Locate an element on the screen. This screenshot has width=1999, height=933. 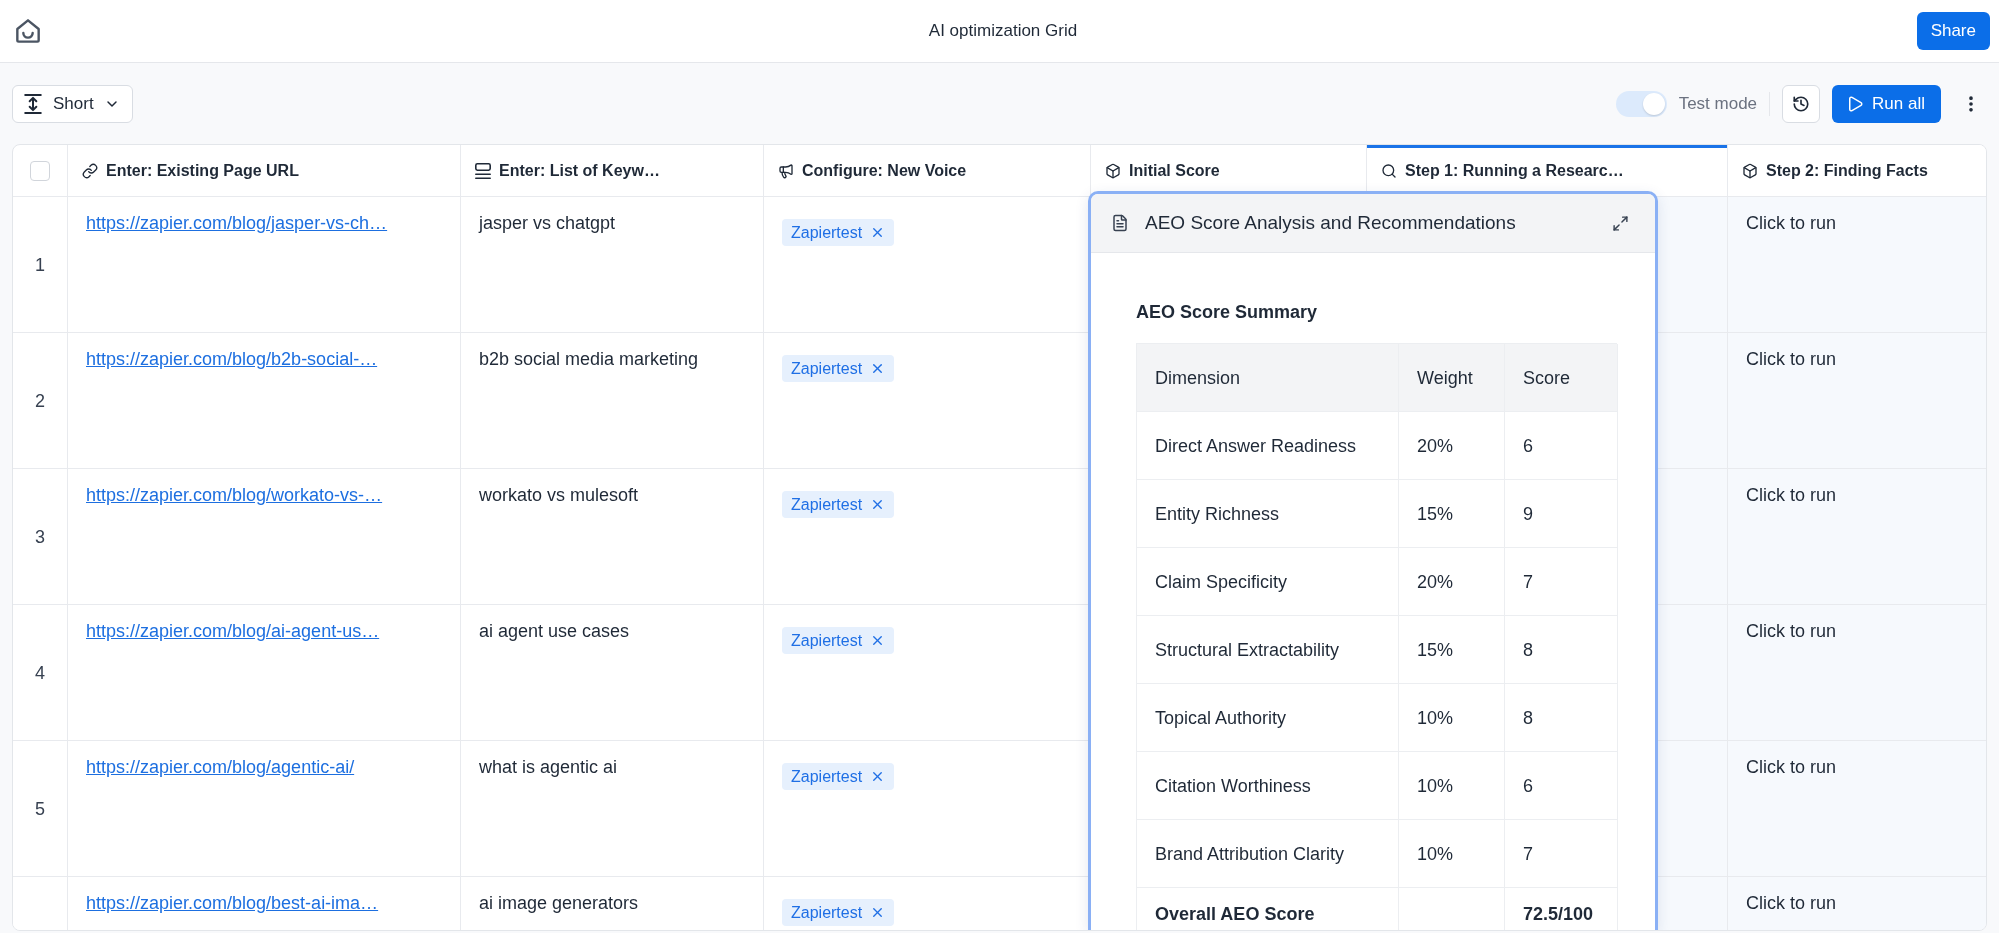
table-cell: Topical Authority is located at coordinates (1268, 718).